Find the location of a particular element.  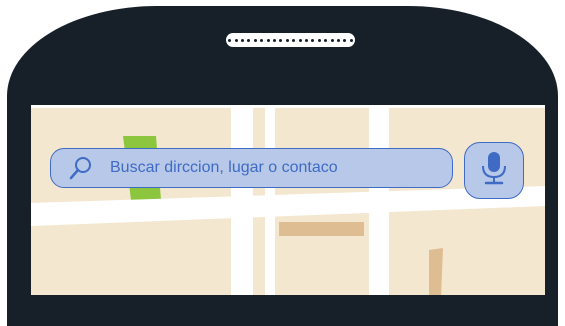

search-bar: Buscar dirccion, lugar o contaco is located at coordinates (251, 168).